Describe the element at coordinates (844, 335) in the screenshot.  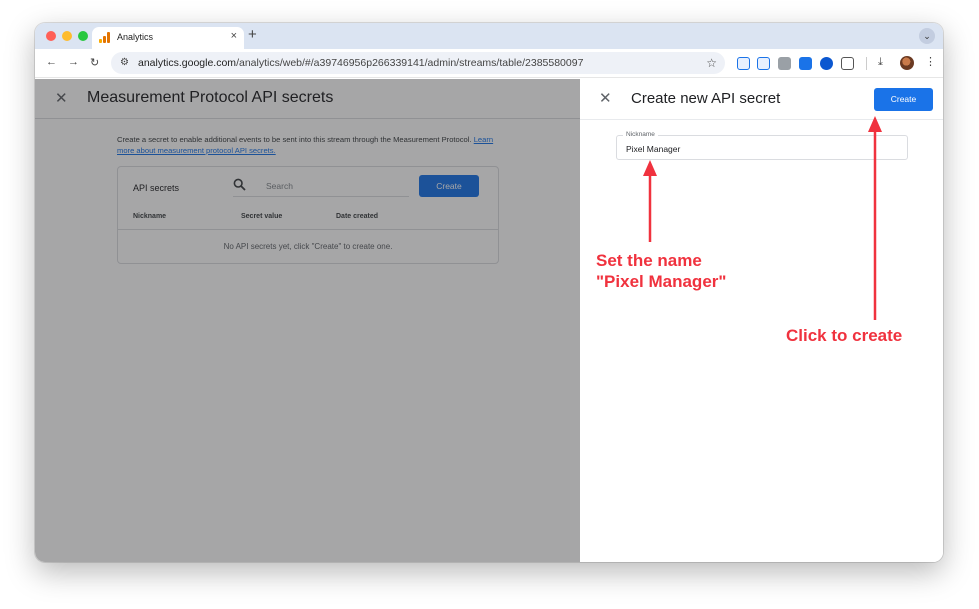
I see `annotation-click-create: Click to create` at that location.